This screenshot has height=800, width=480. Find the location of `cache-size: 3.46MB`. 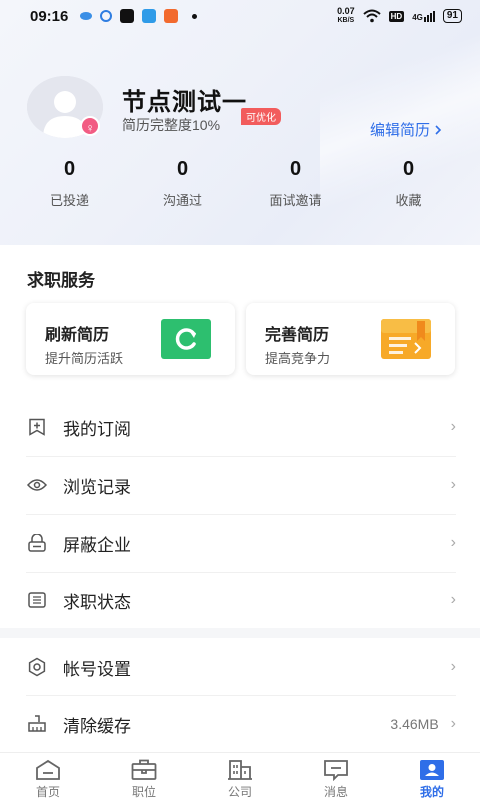

cache-size: 3.46MB is located at coordinates (414, 724).